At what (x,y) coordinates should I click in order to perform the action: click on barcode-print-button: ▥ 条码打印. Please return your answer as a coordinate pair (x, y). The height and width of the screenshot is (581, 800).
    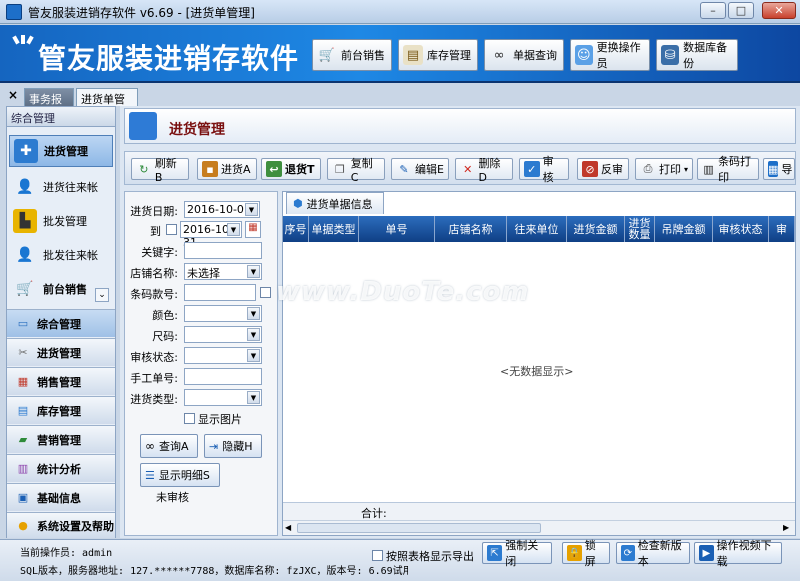
    Looking at the image, I should click on (728, 169).